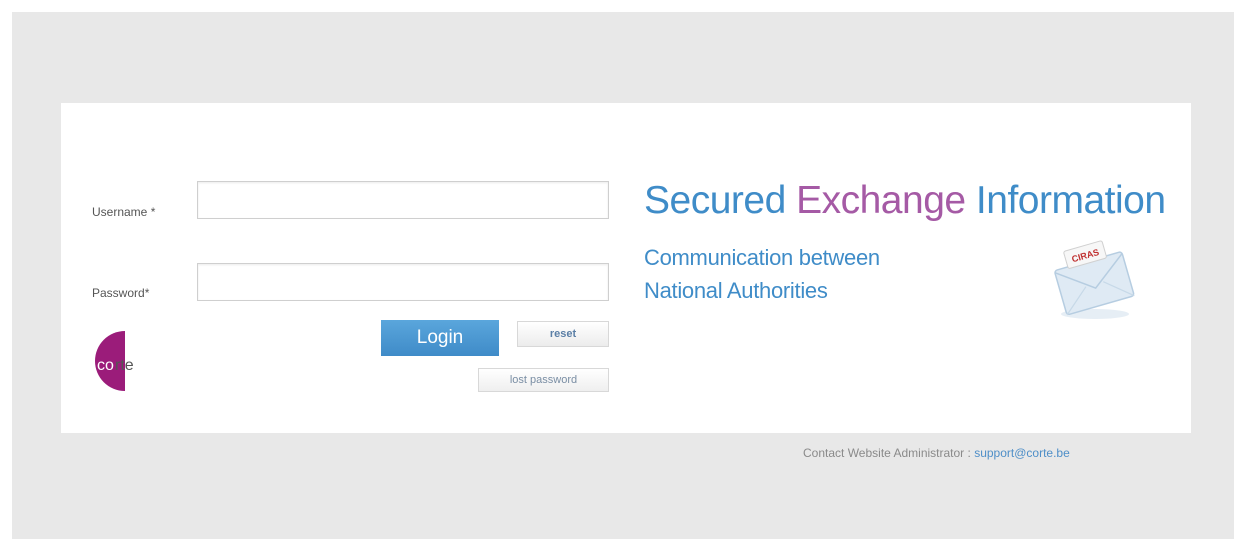 The height and width of the screenshot is (541, 1236). What do you see at coordinates (124, 212) in the screenshot?
I see `username-label: Username *` at bounding box center [124, 212].